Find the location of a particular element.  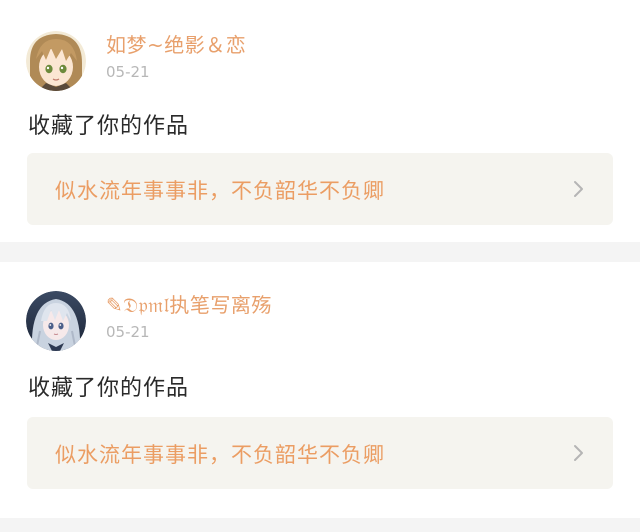

username: ✎𝔇𝔭𝔪𝔩执笔写离殇 is located at coordinates (189, 303).